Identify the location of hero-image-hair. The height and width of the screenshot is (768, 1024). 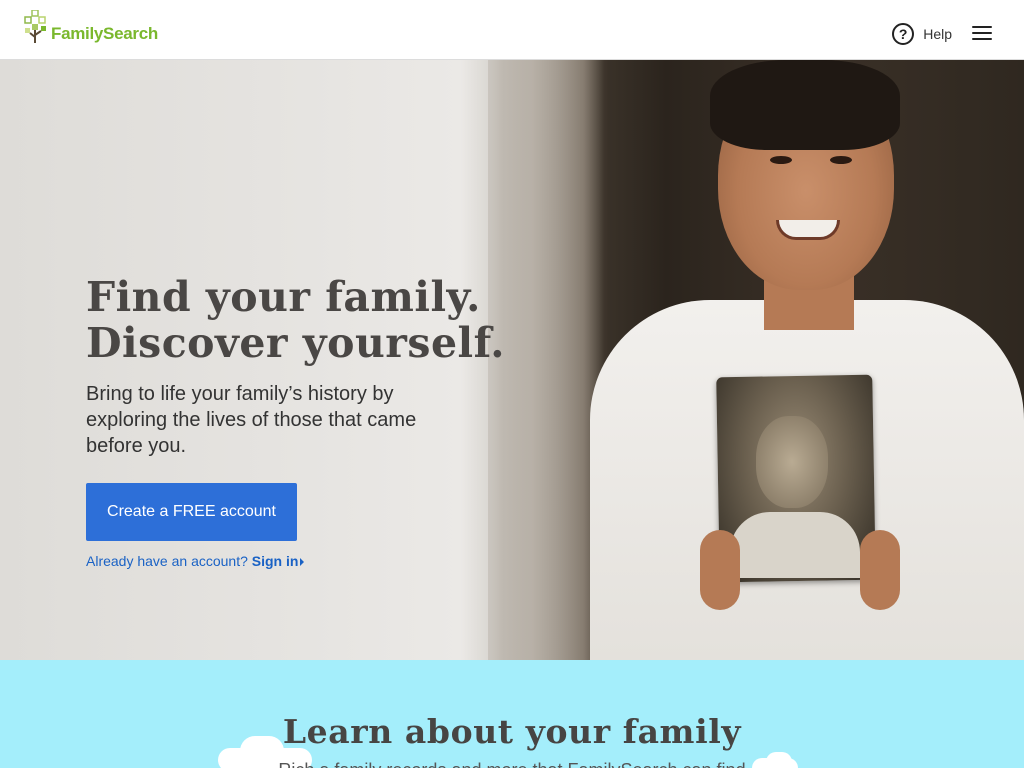
(805, 105).